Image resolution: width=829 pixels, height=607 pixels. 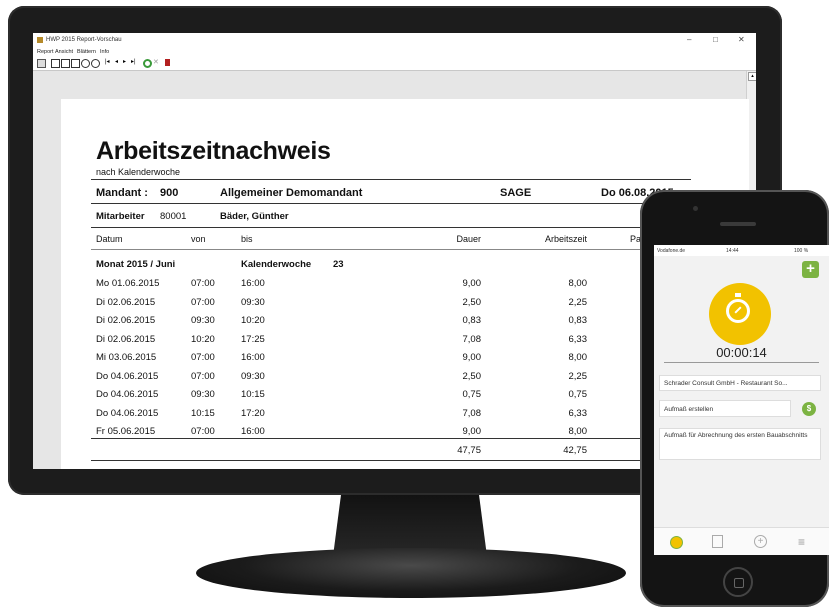 I want to click on cell-bis: 17:25, so click(x=253, y=339).